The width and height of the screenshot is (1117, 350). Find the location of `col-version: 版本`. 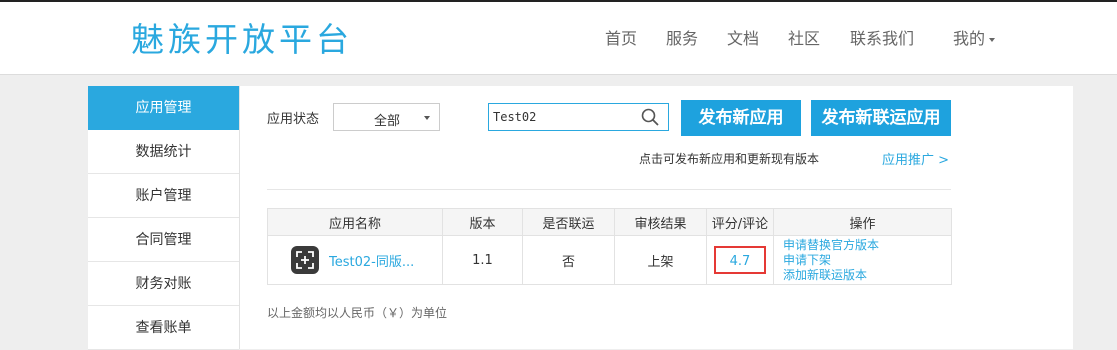

col-version: 版本 is located at coordinates (482, 222).